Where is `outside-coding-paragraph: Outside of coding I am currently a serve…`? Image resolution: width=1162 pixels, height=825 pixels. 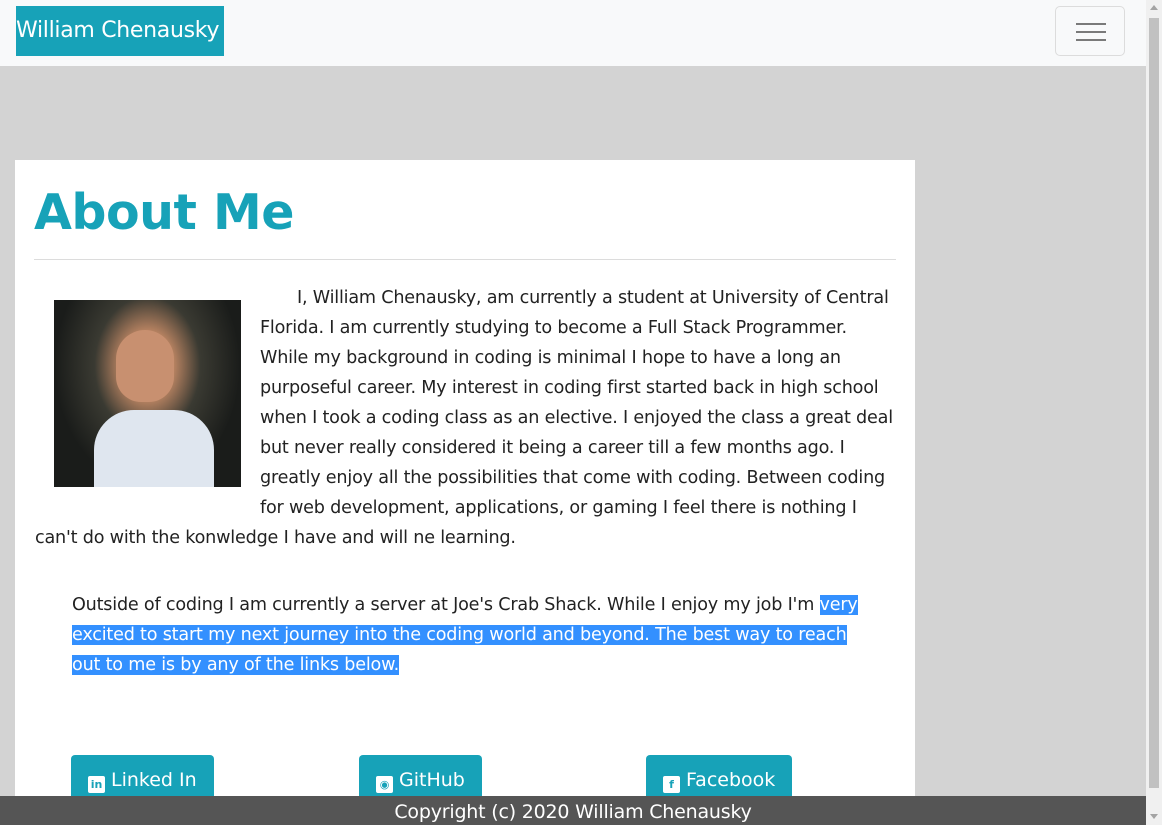
outside-coding-paragraph: Outside of coding I am currently a serve… is located at coordinates (467, 635).